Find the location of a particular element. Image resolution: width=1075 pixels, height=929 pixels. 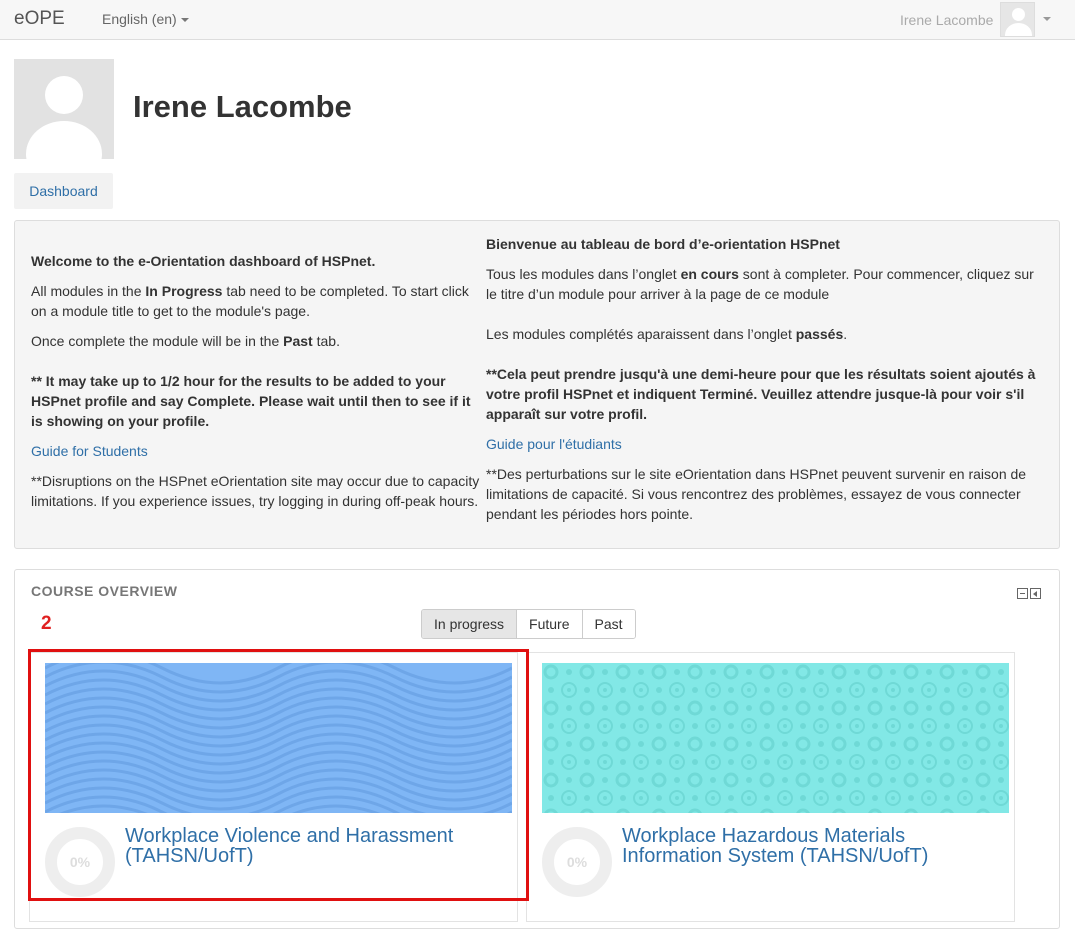

brand-link: eOPE is located at coordinates (39, 19).